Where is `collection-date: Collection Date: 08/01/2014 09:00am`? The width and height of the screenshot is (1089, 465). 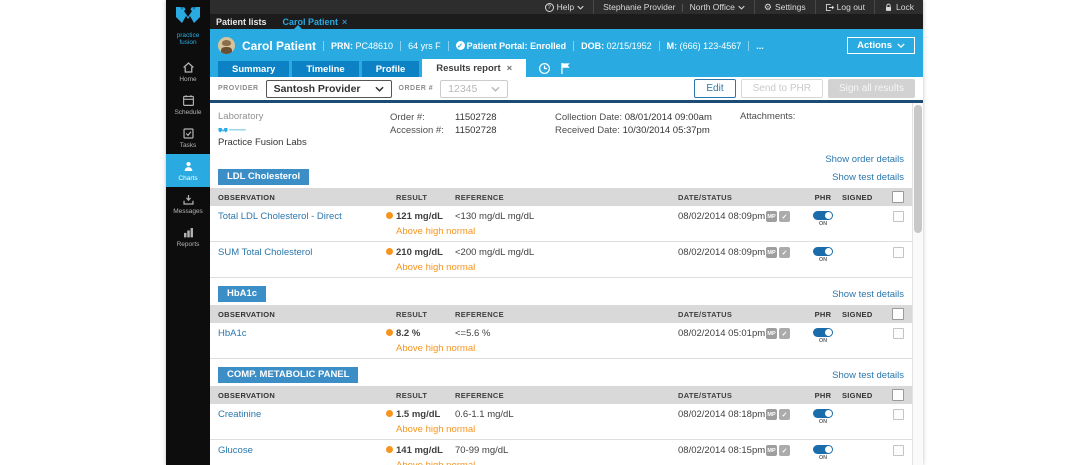
collection-date: Collection Date: 08/01/2014 09:00am is located at coordinates (633, 117).